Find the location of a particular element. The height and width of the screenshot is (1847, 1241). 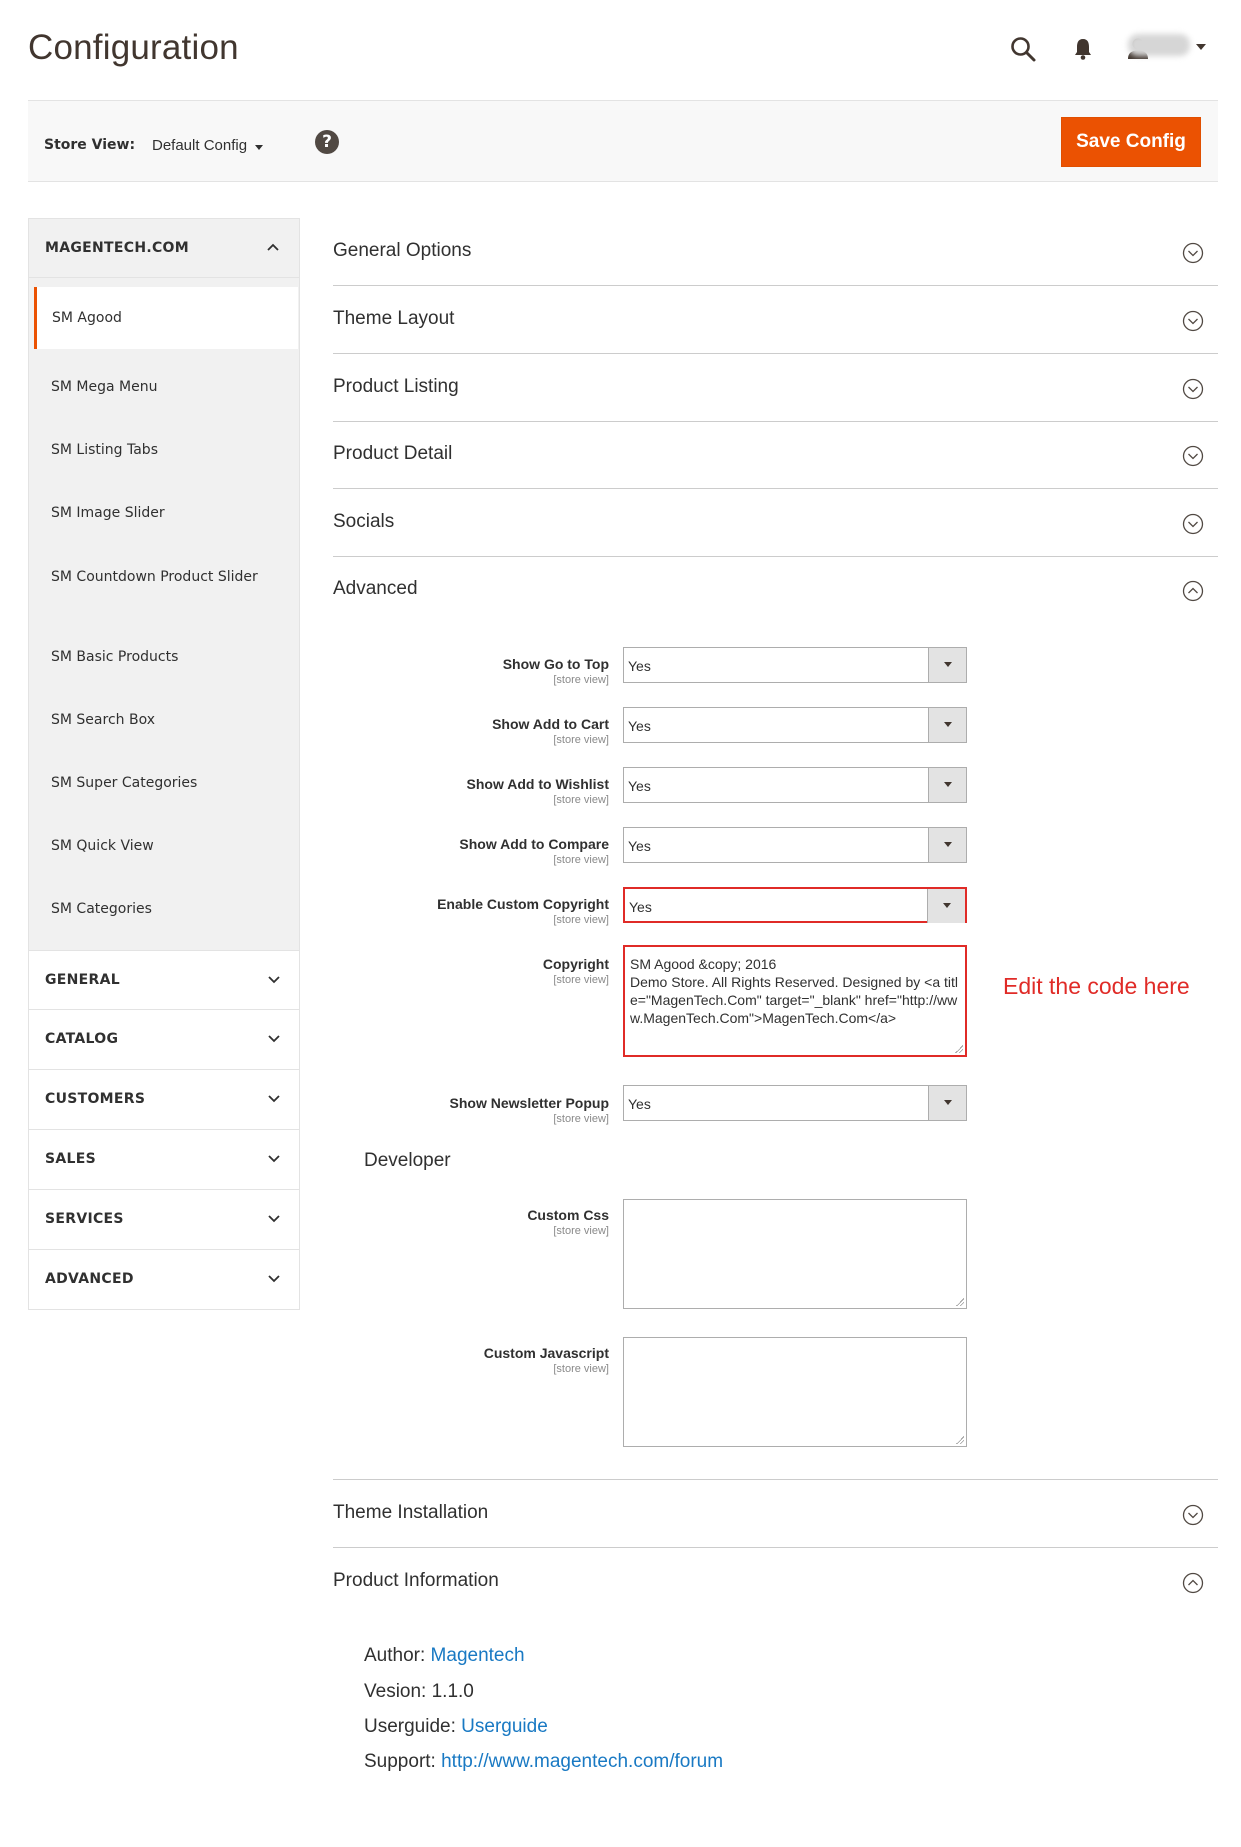

sidebar-item-sm-quick-view: SM Quick View is located at coordinates (168, 846).